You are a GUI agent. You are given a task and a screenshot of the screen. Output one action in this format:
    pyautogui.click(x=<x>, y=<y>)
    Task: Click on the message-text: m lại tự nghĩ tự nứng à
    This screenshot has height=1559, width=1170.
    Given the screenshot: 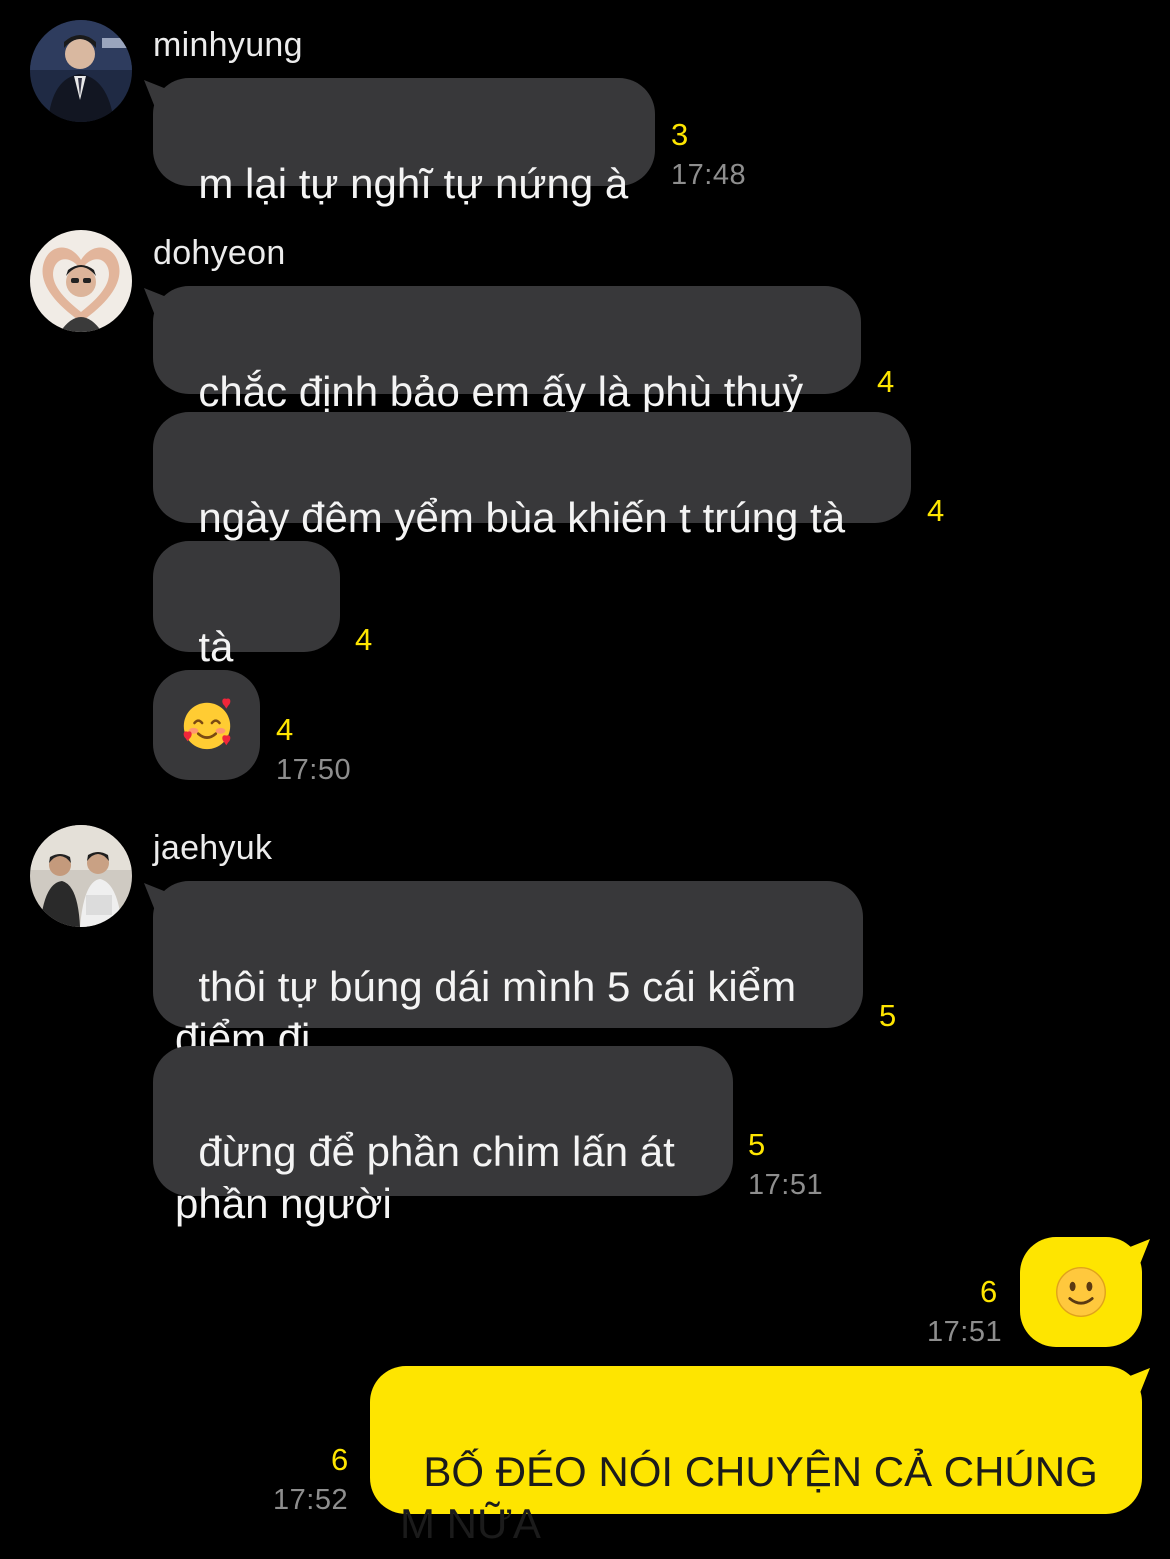 What is the action you would take?
    pyautogui.click(x=413, y=183)
    